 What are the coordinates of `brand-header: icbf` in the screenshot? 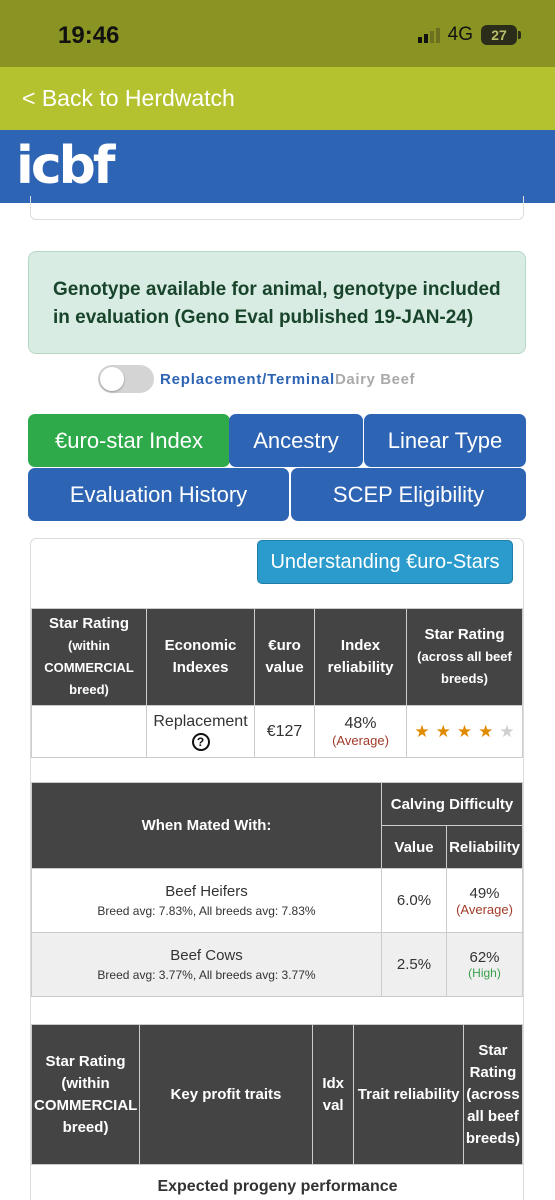 It's located at (277, 166).